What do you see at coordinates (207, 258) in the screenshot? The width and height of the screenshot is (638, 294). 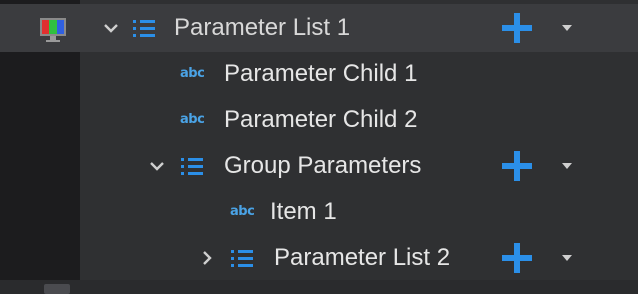 I see `chevron-right-icon` at bounding box center [207, 258].